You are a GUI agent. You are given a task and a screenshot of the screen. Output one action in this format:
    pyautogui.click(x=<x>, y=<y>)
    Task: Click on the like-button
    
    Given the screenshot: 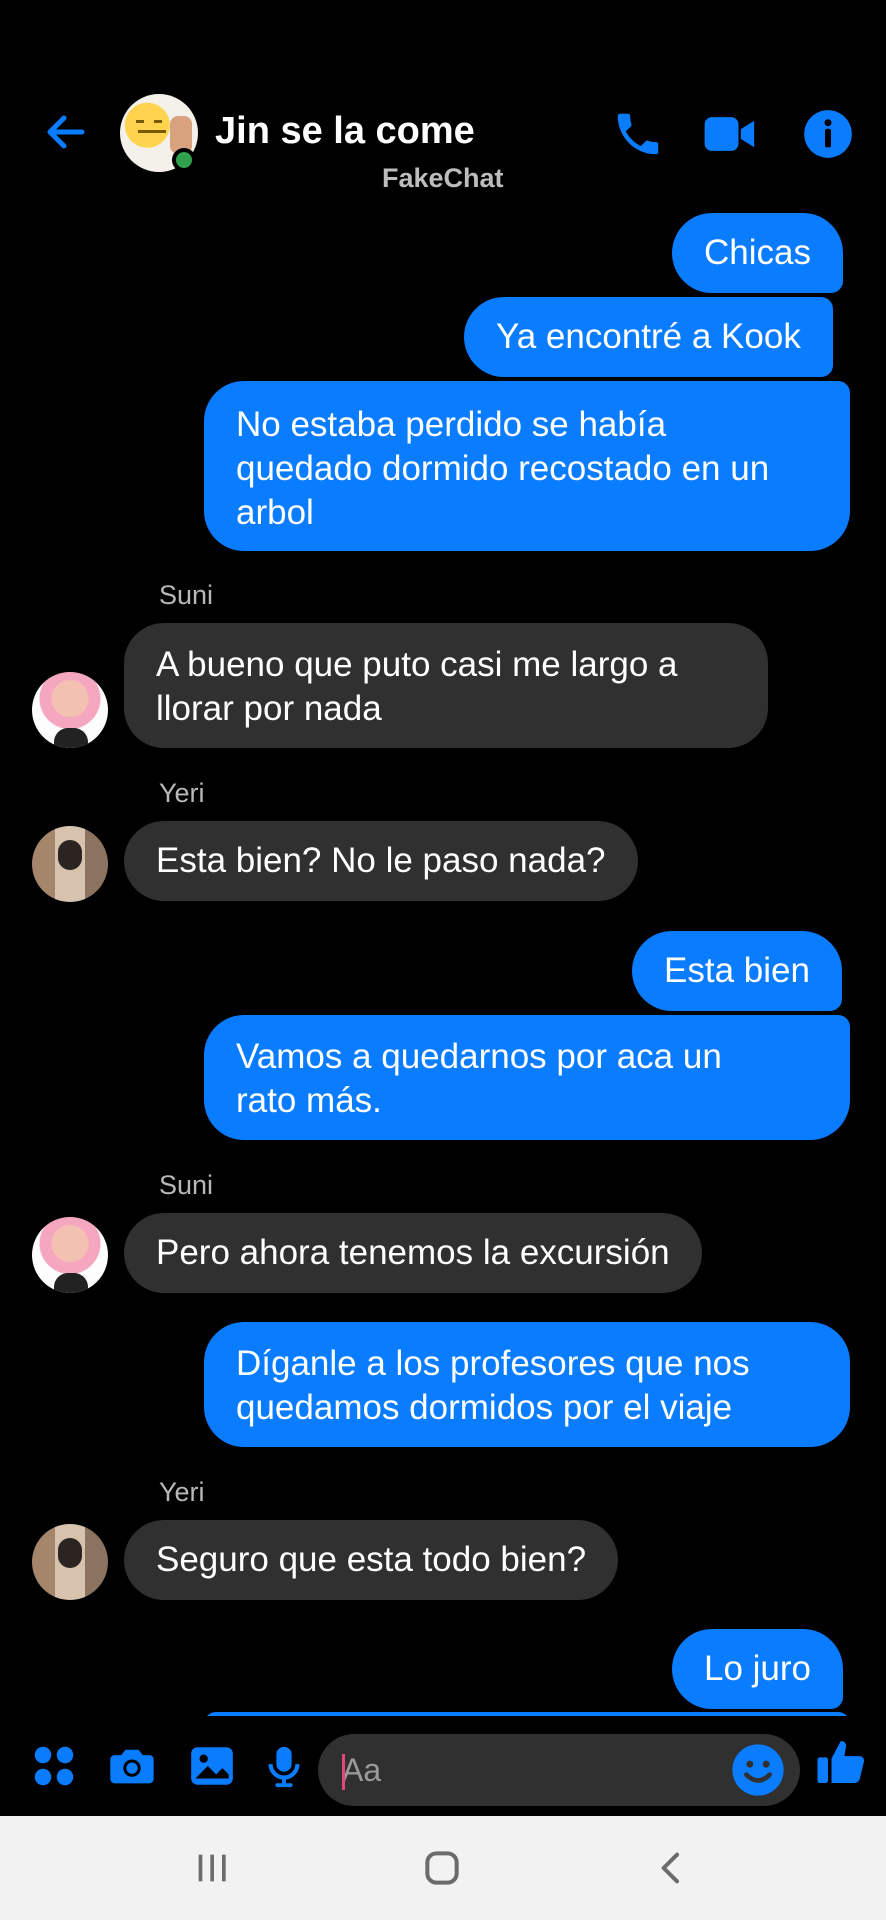 What is the action you would take?
    pyautogui.click(x=842, y=1762)
    